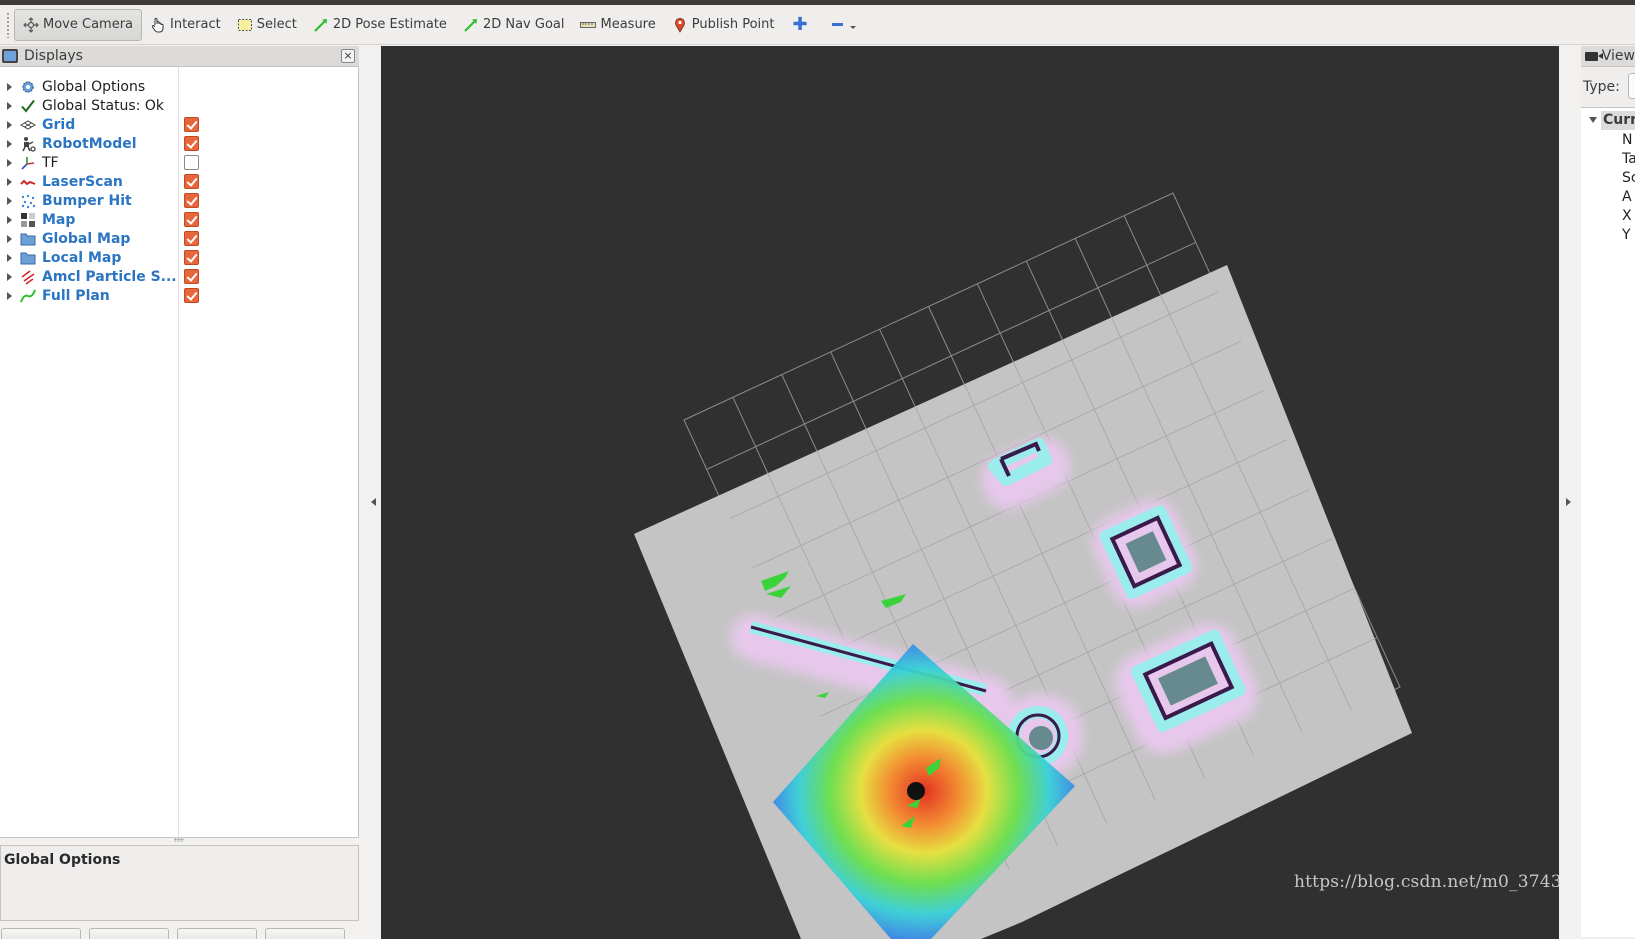 This screenshot has height=939, width=1635. Describe the element at coordinates (267, 25) in the screenshot. I see `select-tool: Select` at that location.